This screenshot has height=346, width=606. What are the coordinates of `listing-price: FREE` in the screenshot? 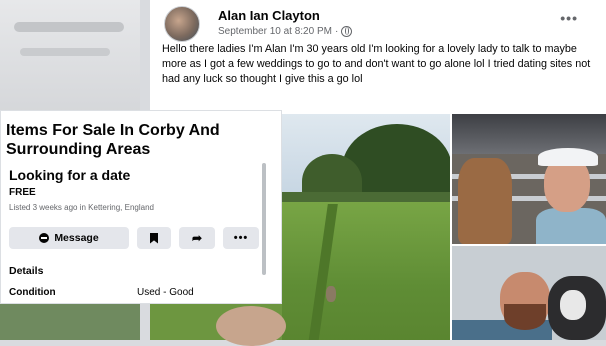 It's located at (22, 192).